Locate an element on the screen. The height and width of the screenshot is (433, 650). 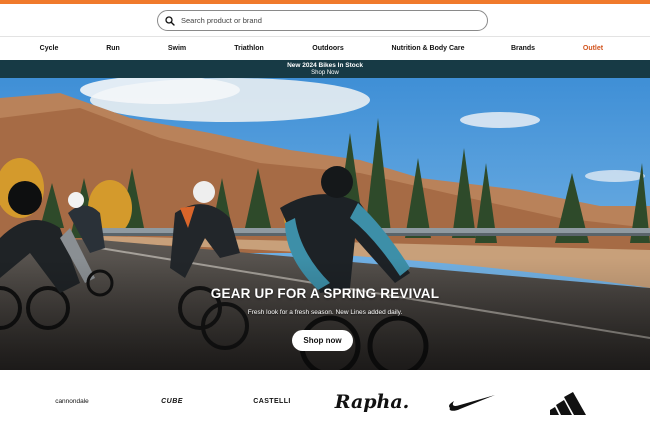
brand-strip: cannondale CUBE CASTELLI Rapha. is located at coordinates (325, 401).